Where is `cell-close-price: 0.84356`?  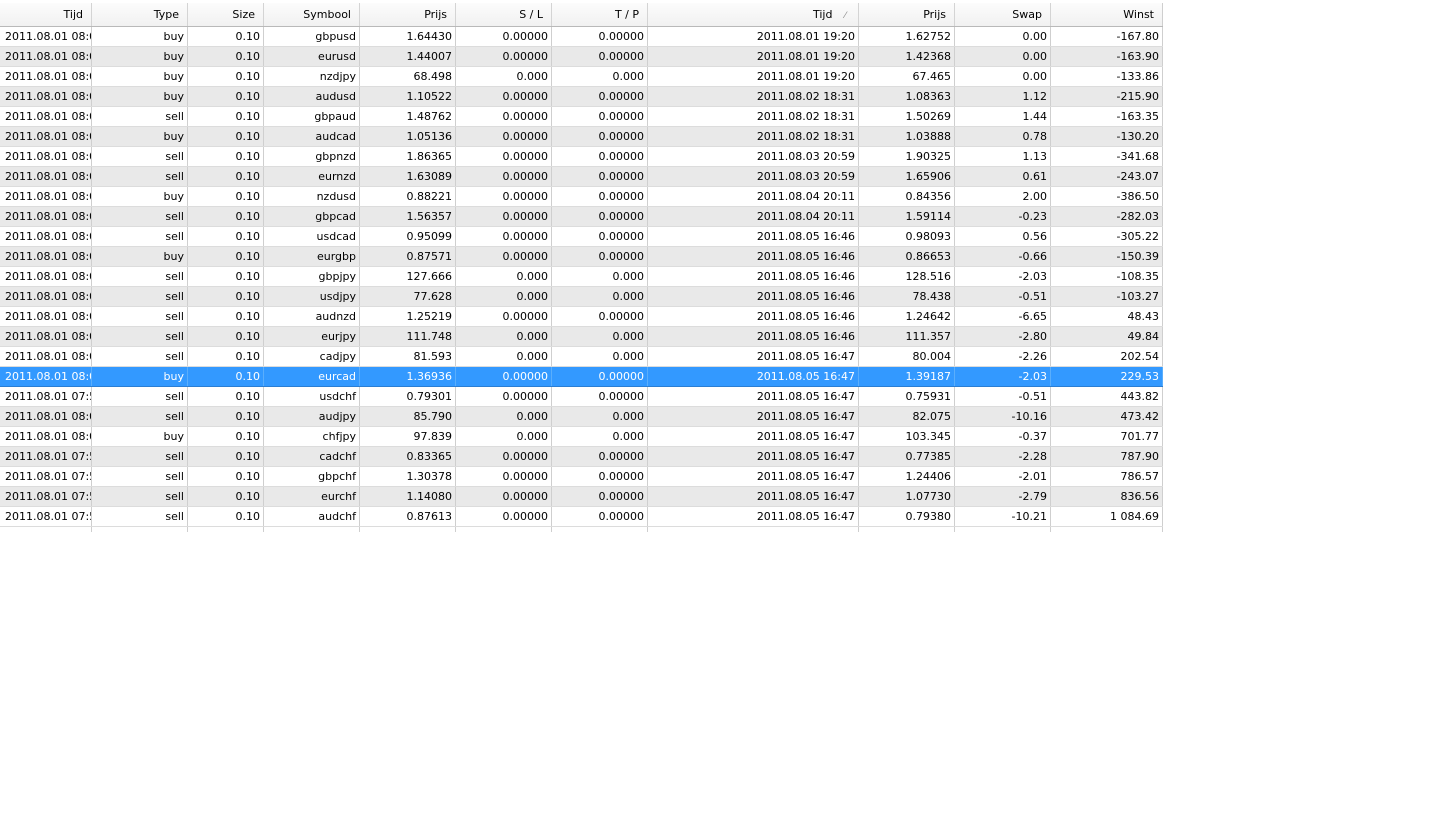 cell-close-price: 0.84356 is located at coordinates (907, 196).